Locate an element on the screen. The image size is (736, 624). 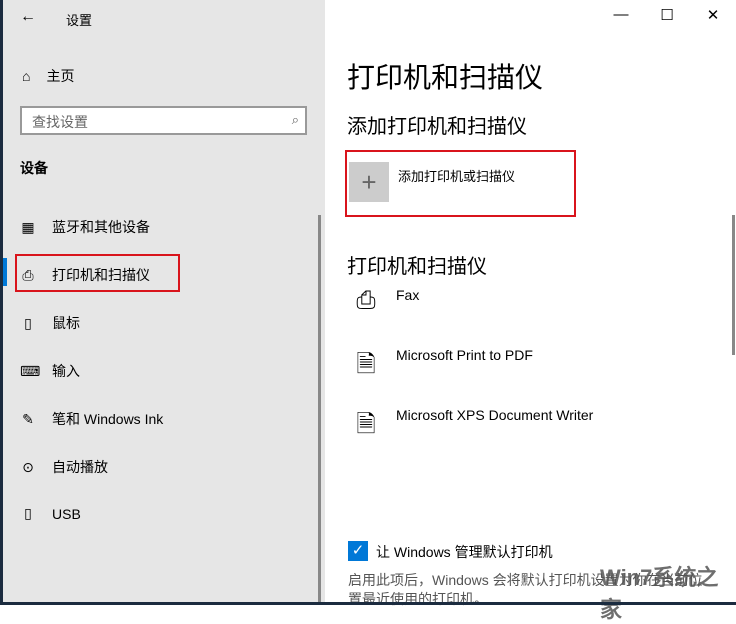
fax-printer-icon: ⎙ is located at coordinates (366, 300).